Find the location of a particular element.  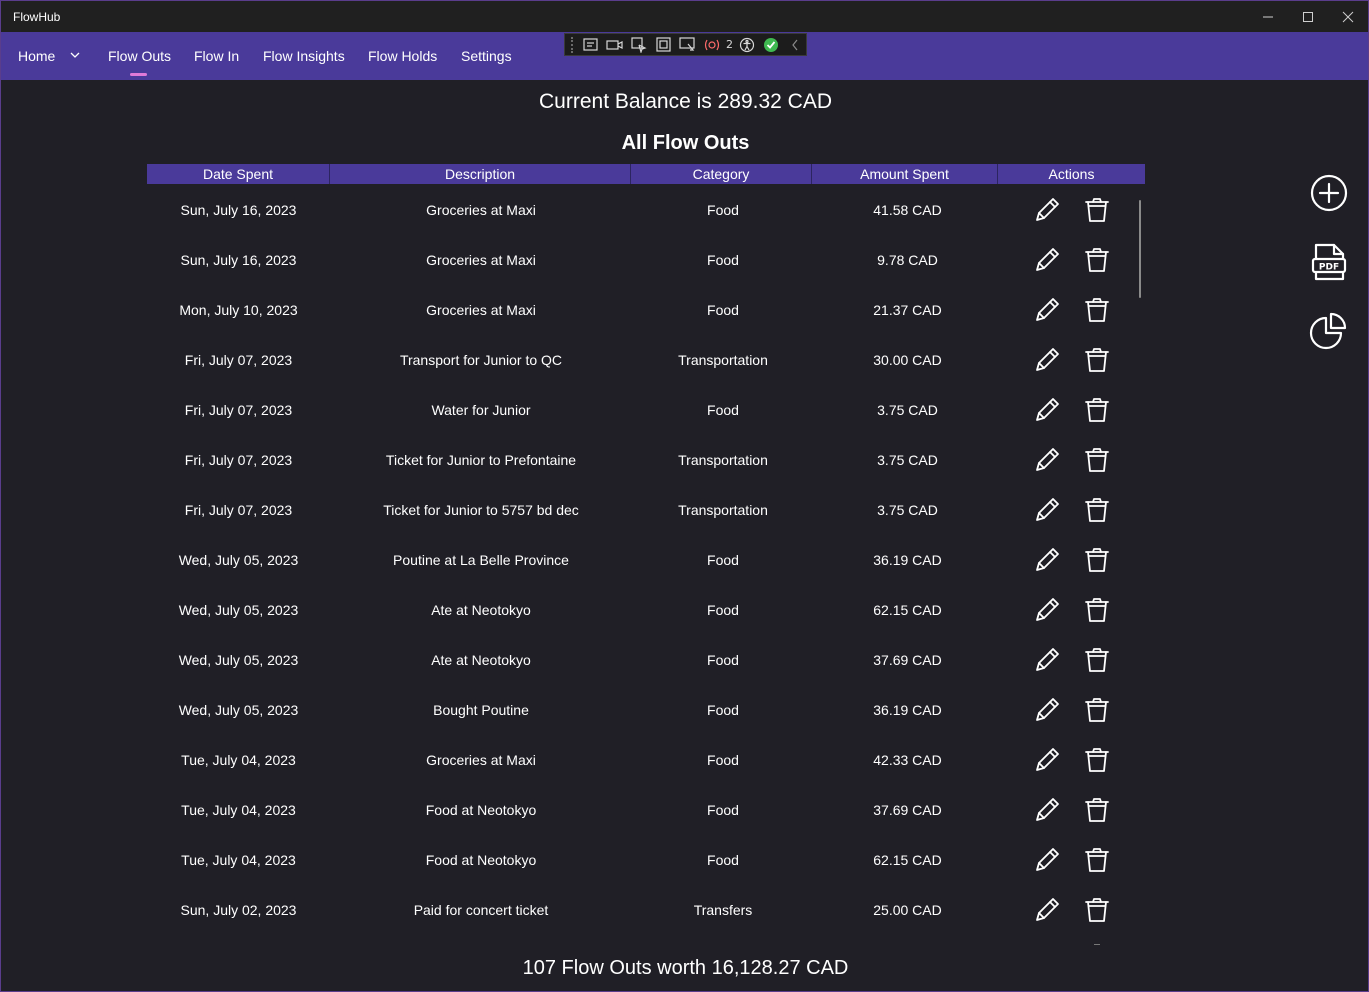

description-cell: Ticket for Junior to Prefontaine is located at coordinates (481, 460).